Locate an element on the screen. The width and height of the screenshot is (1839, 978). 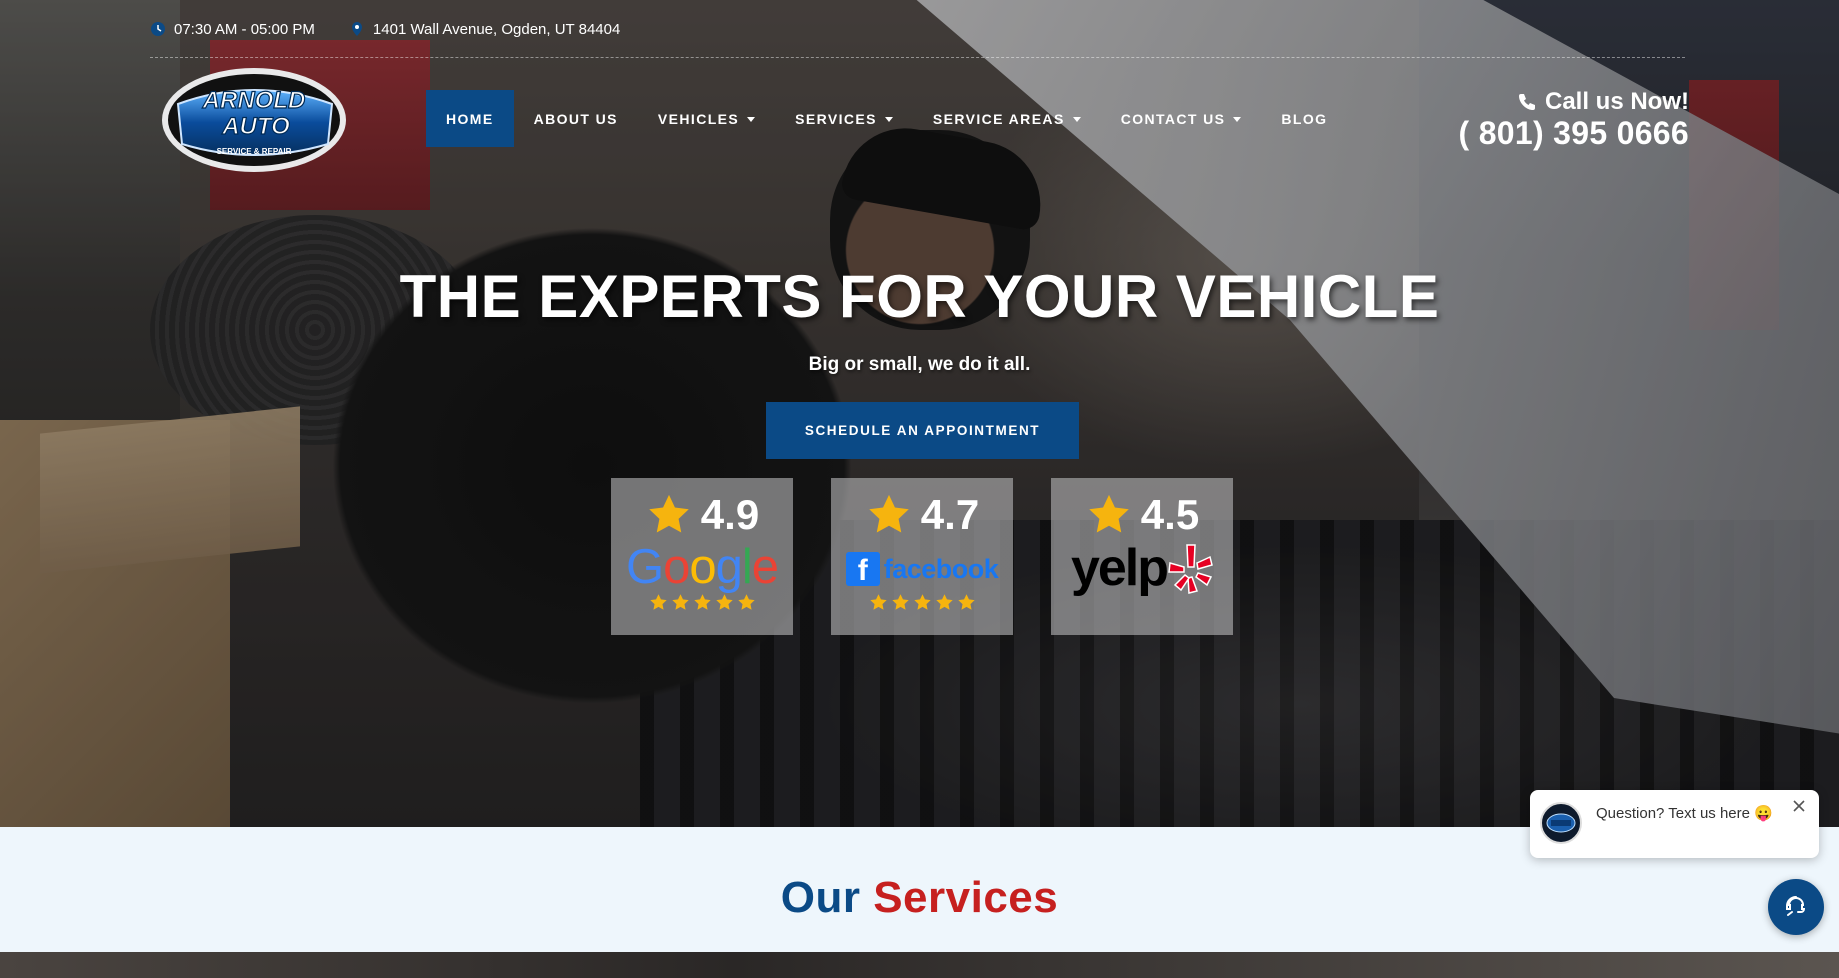
hours-text: 07:30 AM - 05:00 PM is located at coordinates (244, 29).